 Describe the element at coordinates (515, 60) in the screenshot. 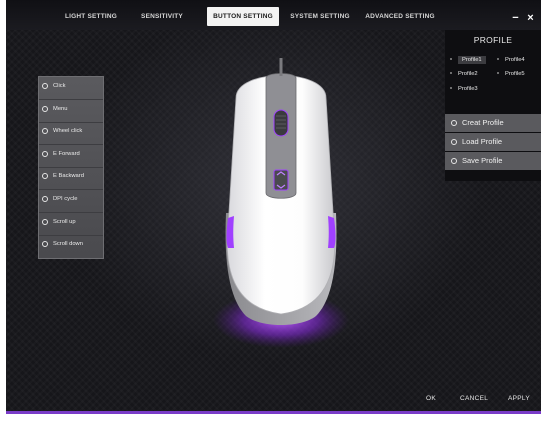

I see `profile-label: Profile4` at that location.